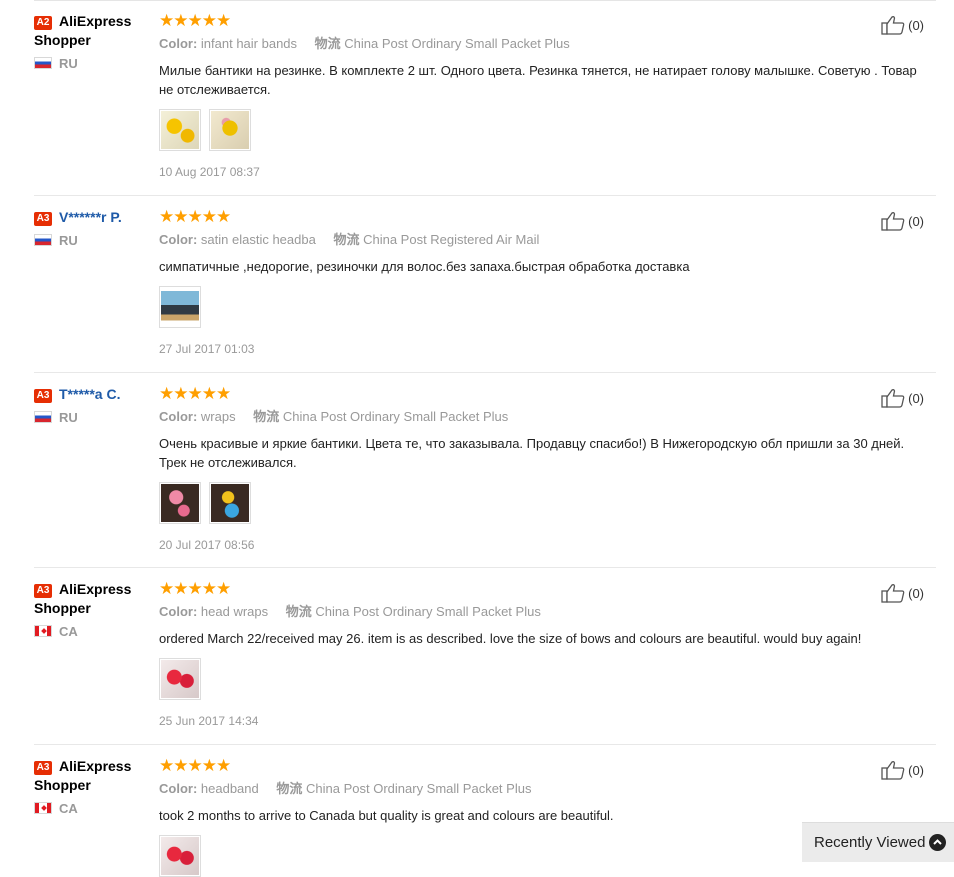 This screenshot has width=954, height=877. Describe the element at coordinates (93, 217) in the screenshot. I see `reviewer-name: A3 V******r P.` at that location.